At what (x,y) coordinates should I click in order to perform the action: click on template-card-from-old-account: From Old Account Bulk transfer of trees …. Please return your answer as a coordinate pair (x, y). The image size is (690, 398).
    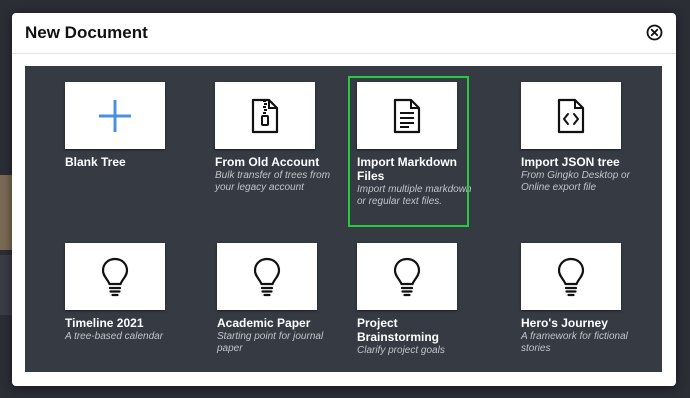
    Looking at the image, I should click on (277, 138).